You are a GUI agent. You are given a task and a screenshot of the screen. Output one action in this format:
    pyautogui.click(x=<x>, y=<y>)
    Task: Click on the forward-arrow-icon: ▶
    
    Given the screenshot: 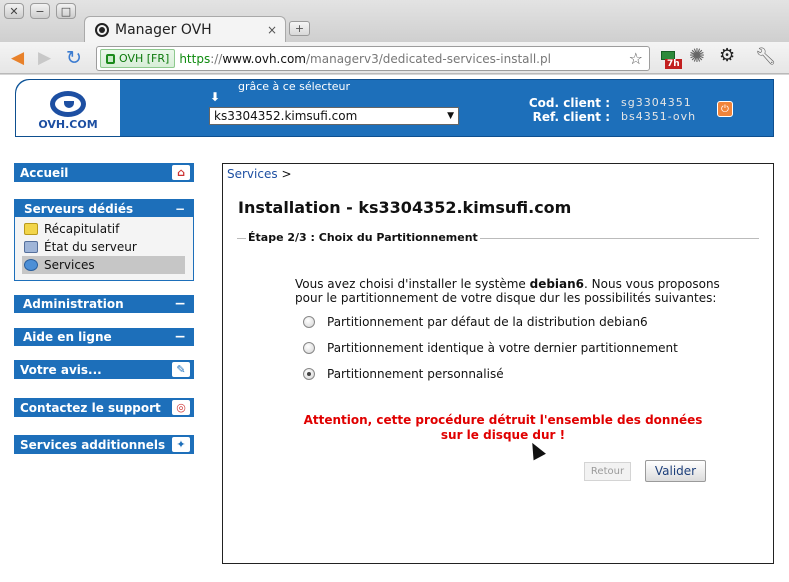 What is the action you would take?
    pyautogui.click(x=44, y=58)
    